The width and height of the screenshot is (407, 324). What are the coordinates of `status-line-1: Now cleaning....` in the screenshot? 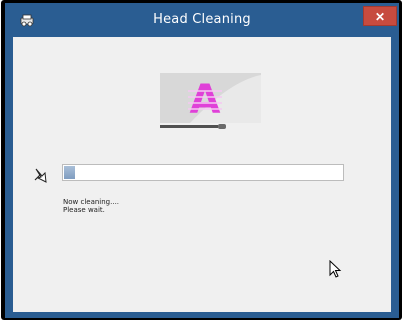 It's located at (91, 202).